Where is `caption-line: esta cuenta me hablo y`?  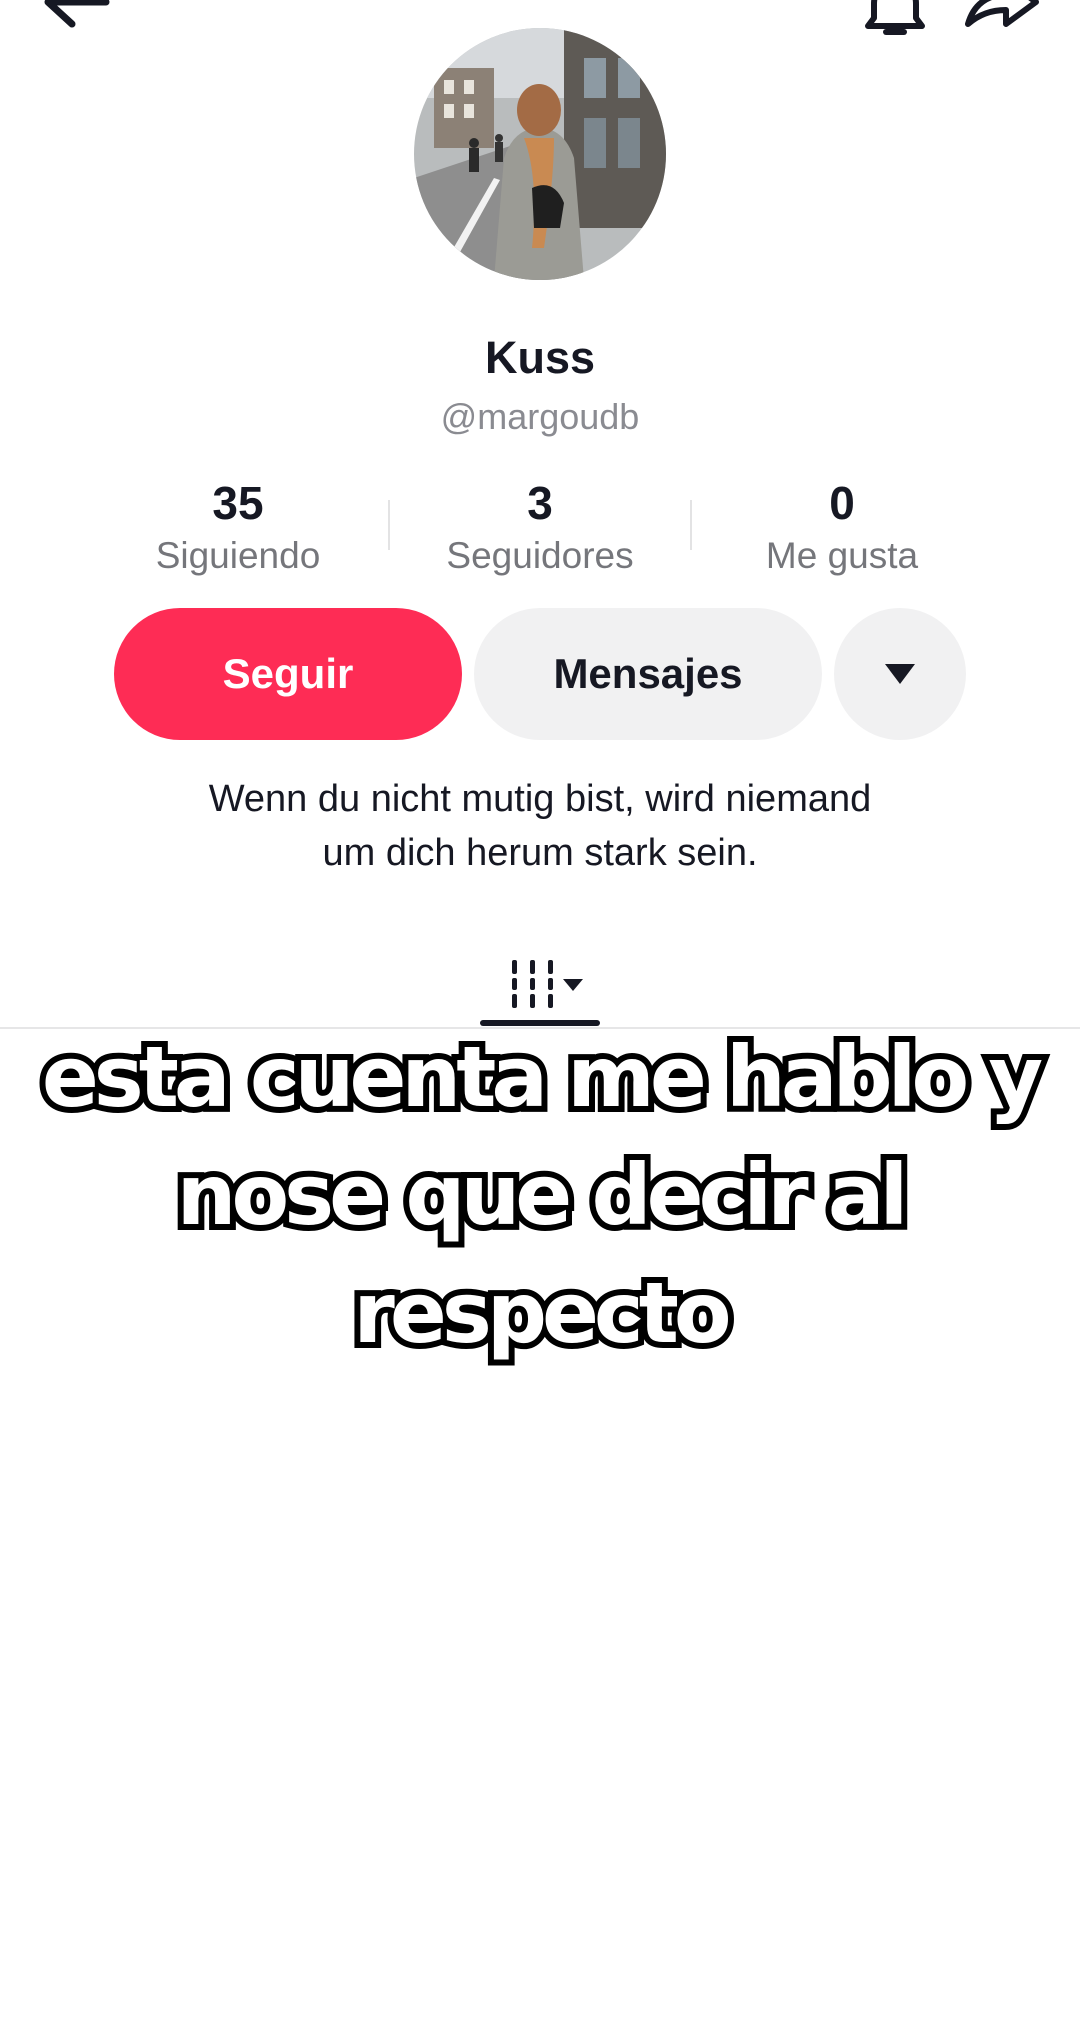 caption-line: esta cuenta me hablo y is located at coordinates (542, 1077).